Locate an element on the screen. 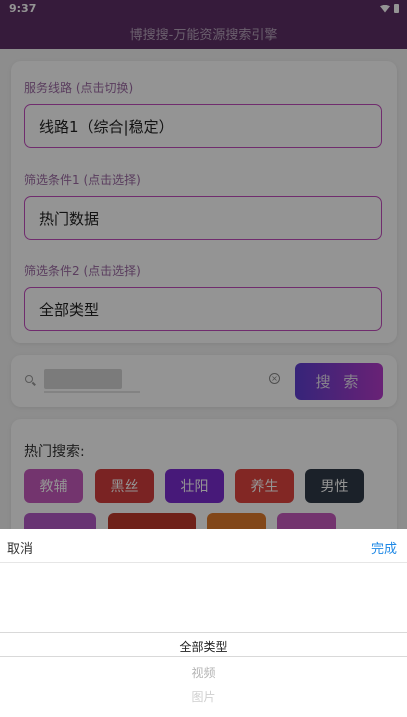 The height and width of the screenshot is (717, 407). picker-cancel-button: 取消 is located at coordinates (20, 547).